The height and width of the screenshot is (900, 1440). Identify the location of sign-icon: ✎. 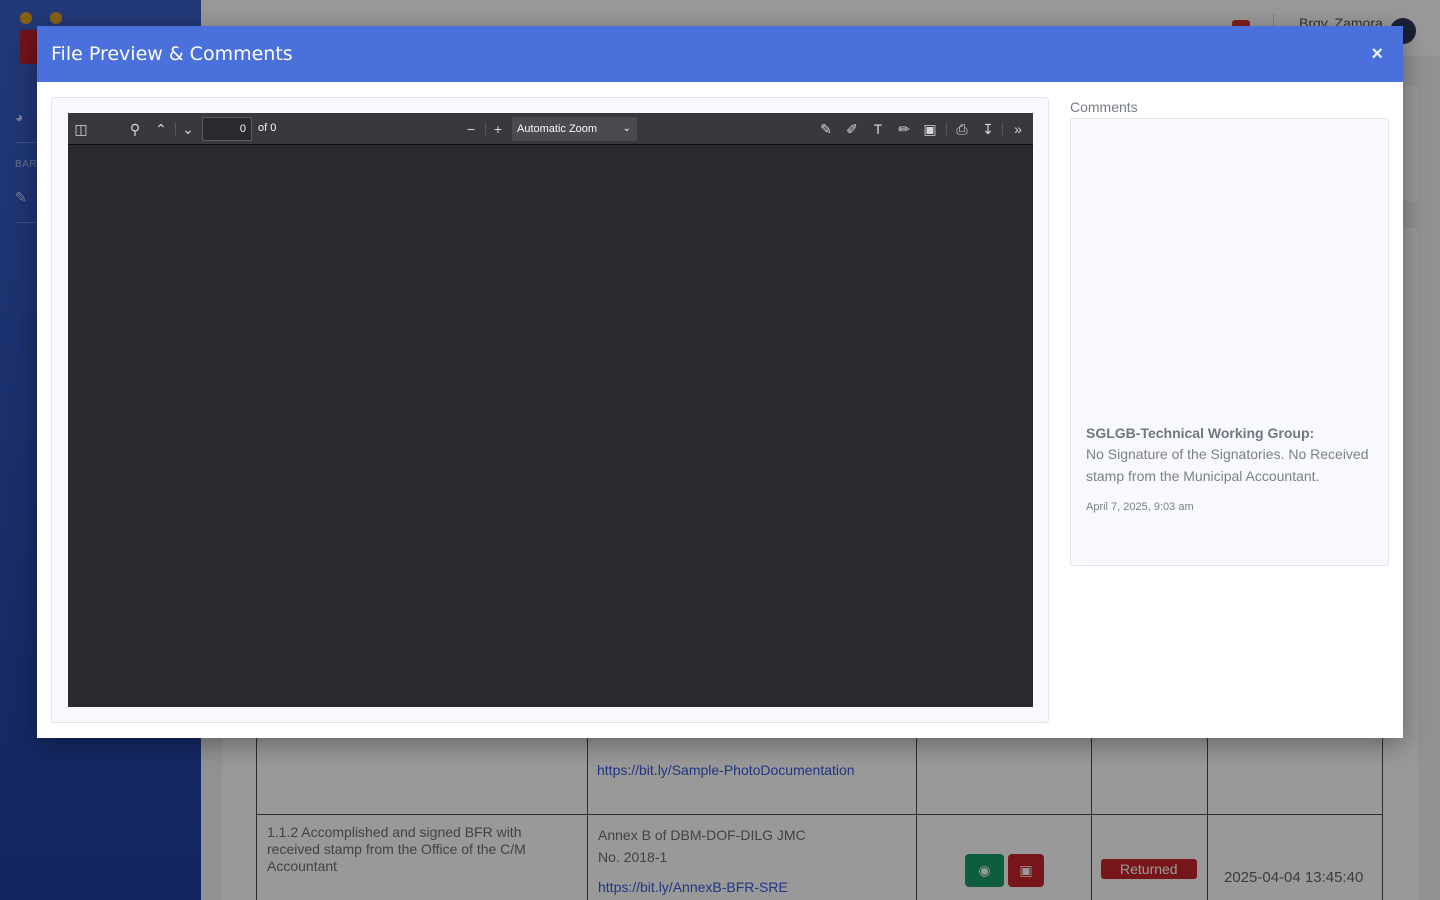
(826, 129).